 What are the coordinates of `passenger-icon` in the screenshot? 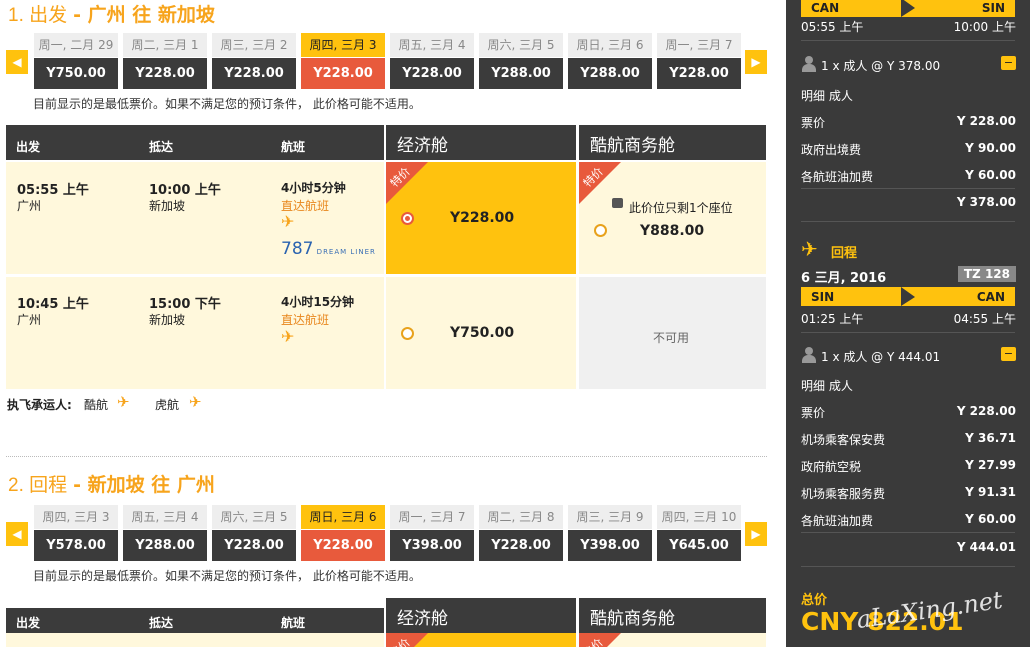 It's located at (809, 355).